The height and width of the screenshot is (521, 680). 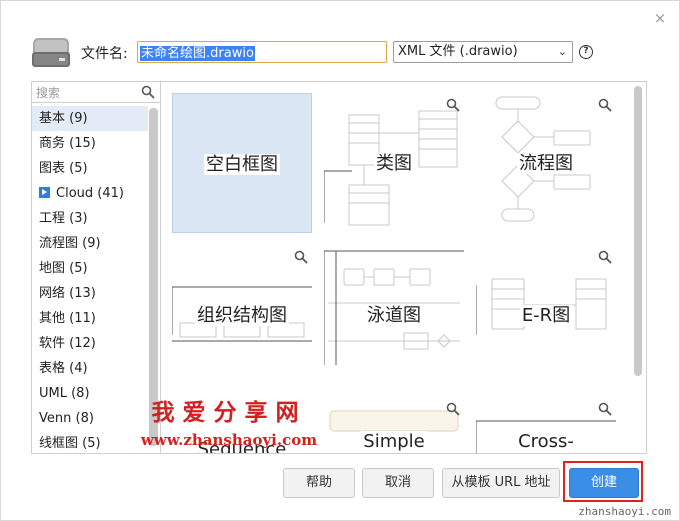 I want to click on category-item-other: 其他 (11), so click(x=90, y=318).